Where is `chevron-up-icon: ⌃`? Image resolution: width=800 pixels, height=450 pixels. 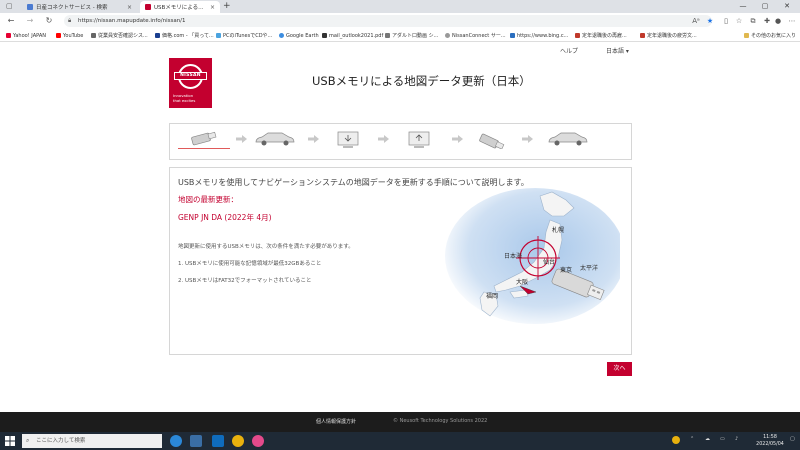 chevron-up-icon: ⌃ is located at coordinates (692, 439).